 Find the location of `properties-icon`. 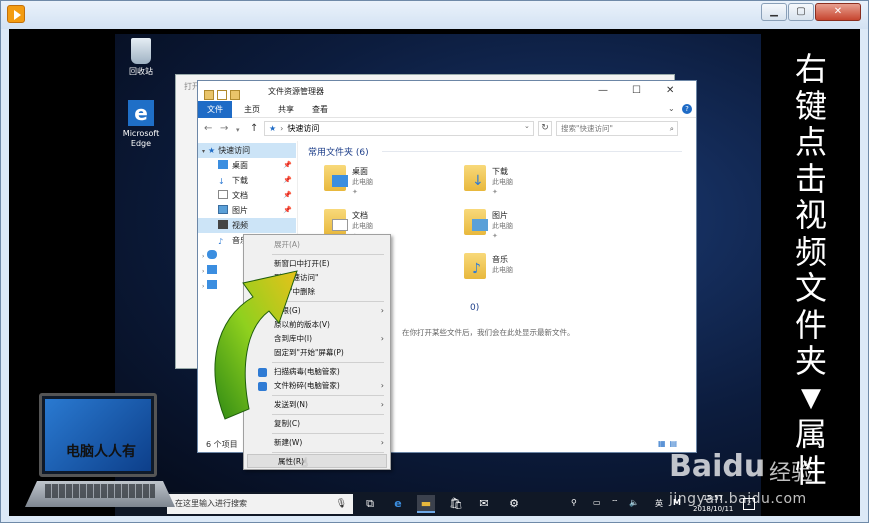

properties-icon is located at coordinates (222, 95).